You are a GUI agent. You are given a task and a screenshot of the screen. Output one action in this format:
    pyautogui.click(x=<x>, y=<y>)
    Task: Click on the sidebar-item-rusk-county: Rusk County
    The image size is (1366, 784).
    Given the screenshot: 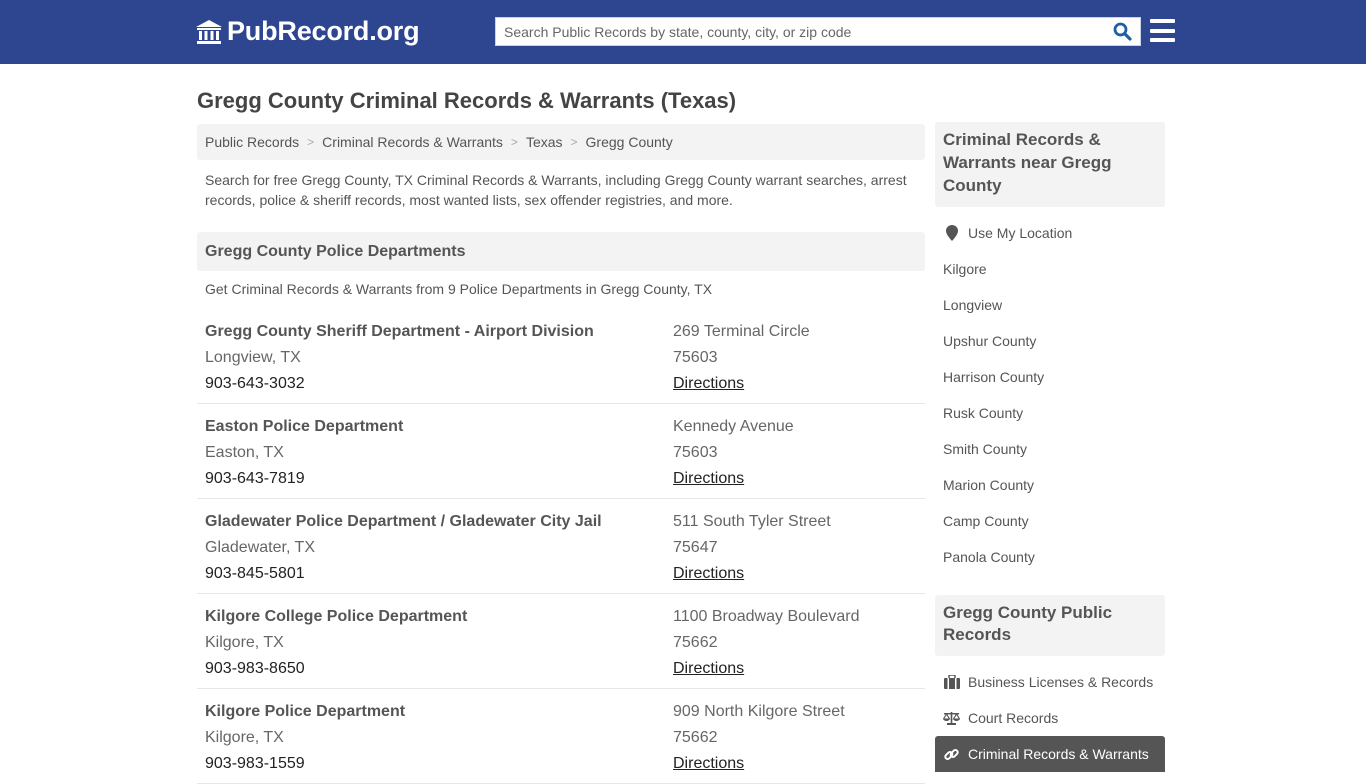 What is the action you would take?
    pyautogui.click(x=1050, y=413)
    